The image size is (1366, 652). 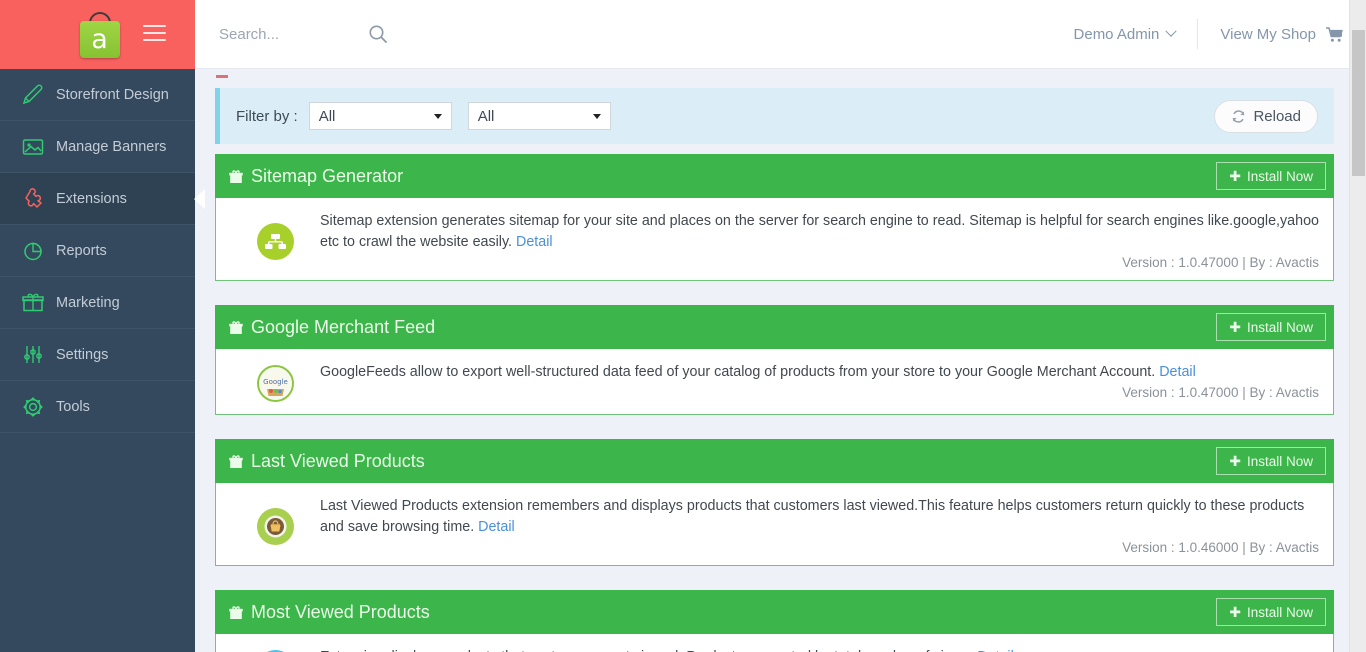 I want to click on extension-card-header: Google Merchant Feed ✚ Install Now, so click(x=774, y=327).